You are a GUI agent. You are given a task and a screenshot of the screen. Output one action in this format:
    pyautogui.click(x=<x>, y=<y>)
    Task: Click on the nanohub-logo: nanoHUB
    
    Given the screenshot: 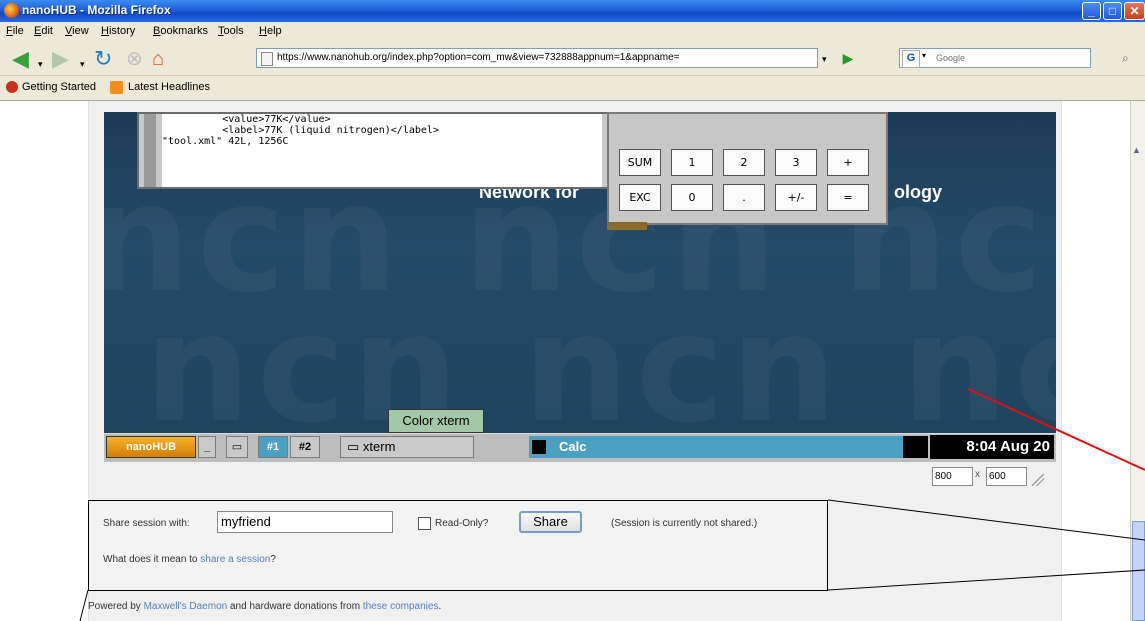 What is the action you would take?
    pyautogui.click(x=151, y=447)
    